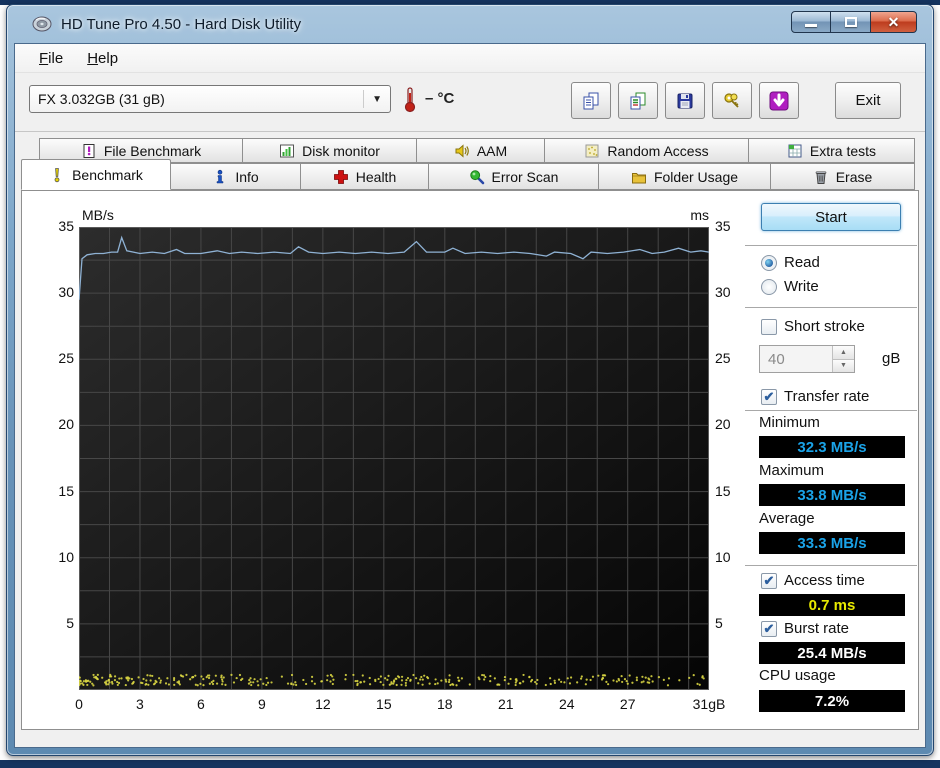 This screenshot has height=768, width=940. I want to click on cpu-usage-label: CPU usage, so click(797, 675).